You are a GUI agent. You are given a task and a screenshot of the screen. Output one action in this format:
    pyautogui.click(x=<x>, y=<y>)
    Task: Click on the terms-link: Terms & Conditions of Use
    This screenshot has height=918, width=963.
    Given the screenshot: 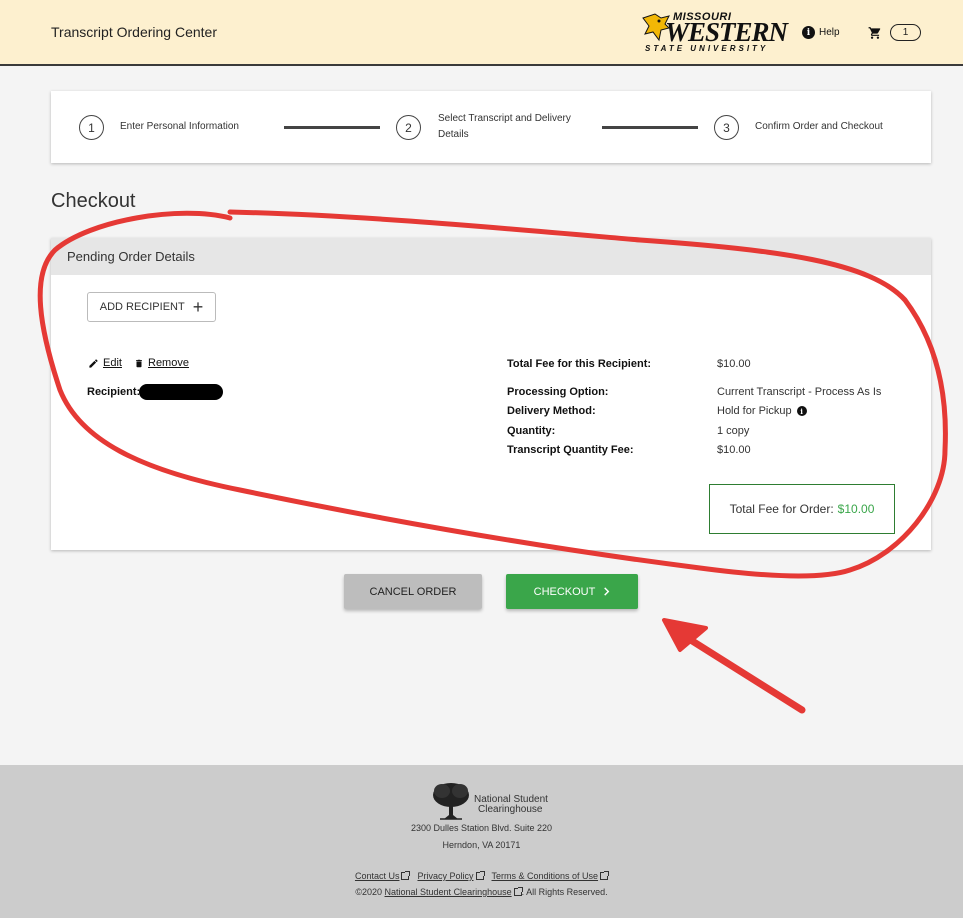 What is the action you would take?
    pyautogui.click(x=550, y=876)
    